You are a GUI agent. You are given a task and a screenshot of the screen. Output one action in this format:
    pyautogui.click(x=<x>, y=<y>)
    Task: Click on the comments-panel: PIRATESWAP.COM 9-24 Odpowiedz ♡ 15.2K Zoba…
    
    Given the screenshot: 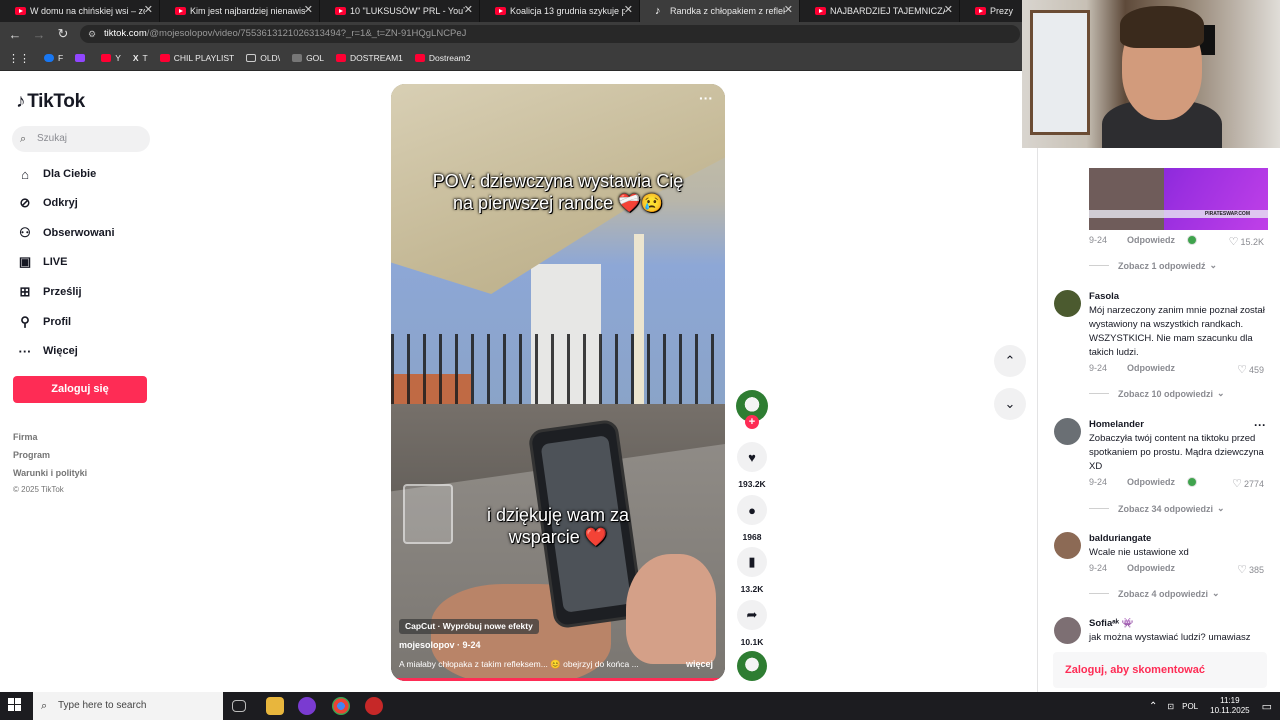 What is the action you would take?
    pyautogui.click(x=1158, y=420)
    